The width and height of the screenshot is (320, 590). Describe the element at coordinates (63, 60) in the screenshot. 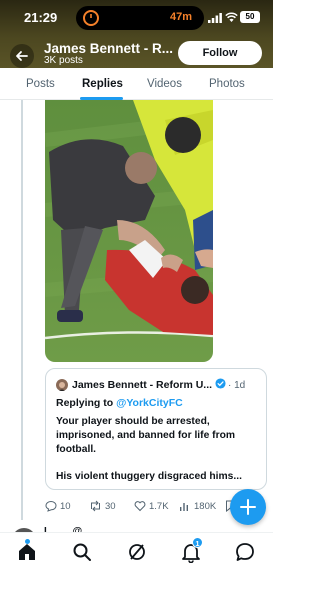

I see `posts-count: 3K posts` at that location.